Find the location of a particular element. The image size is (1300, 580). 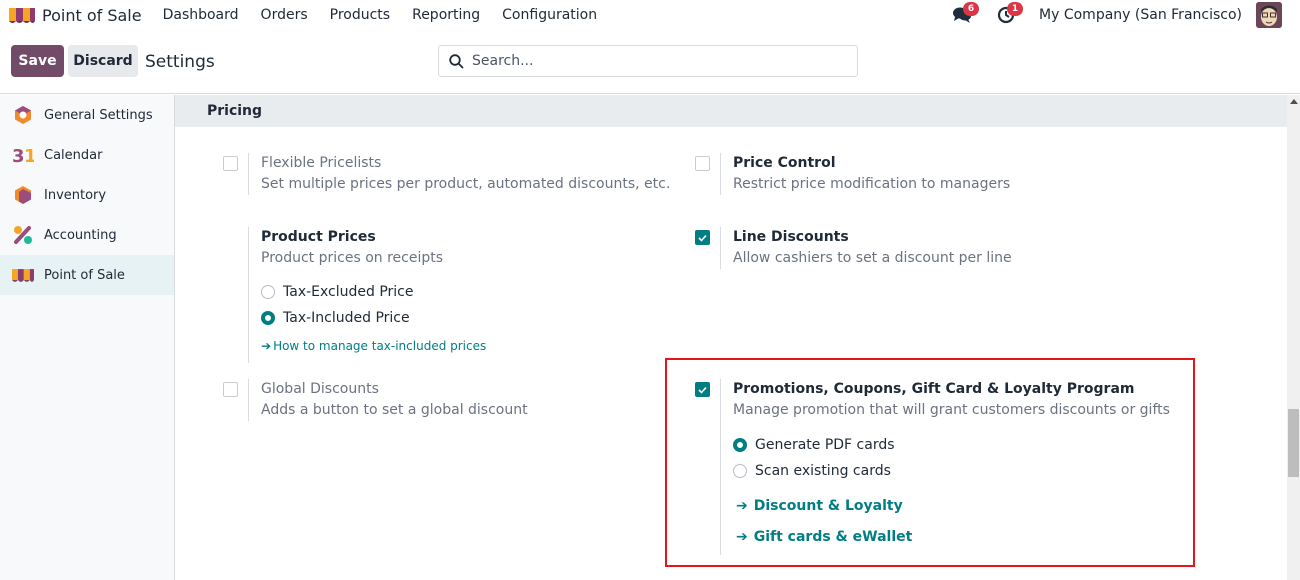

setting-description: Restrict price modification to managers is located at coordinates (872, 184).